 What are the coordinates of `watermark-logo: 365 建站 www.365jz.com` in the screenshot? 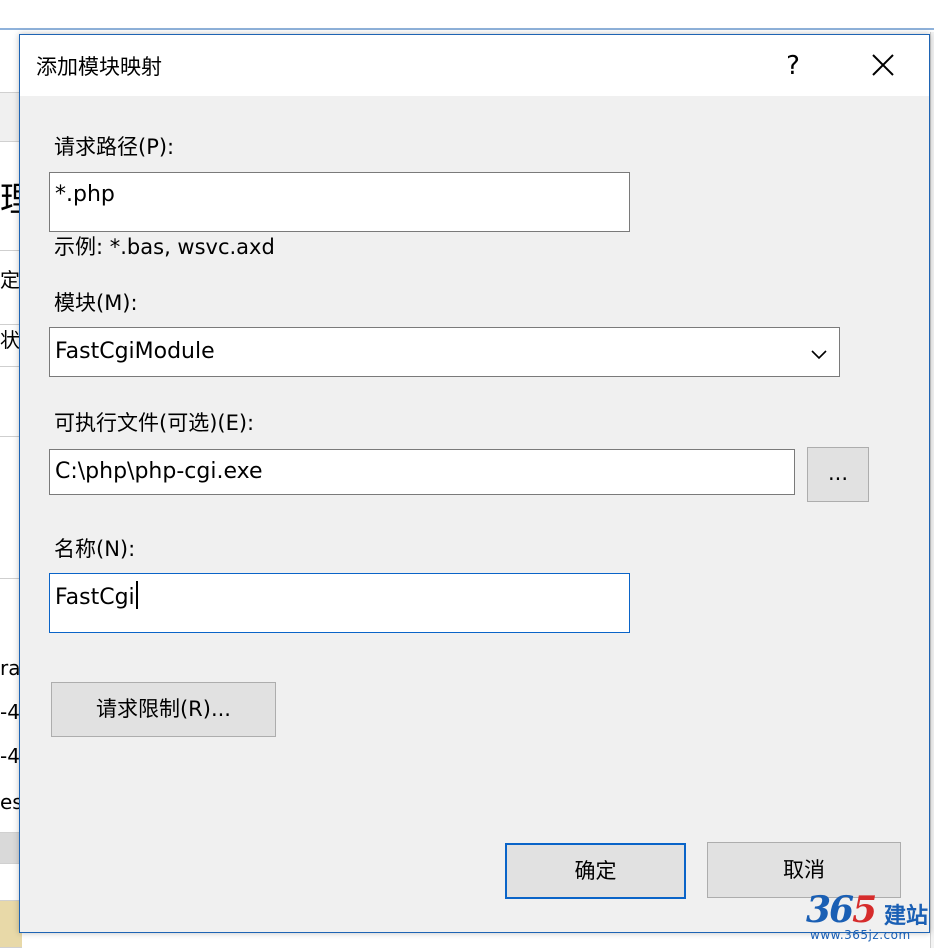 It's located at (870, 918).